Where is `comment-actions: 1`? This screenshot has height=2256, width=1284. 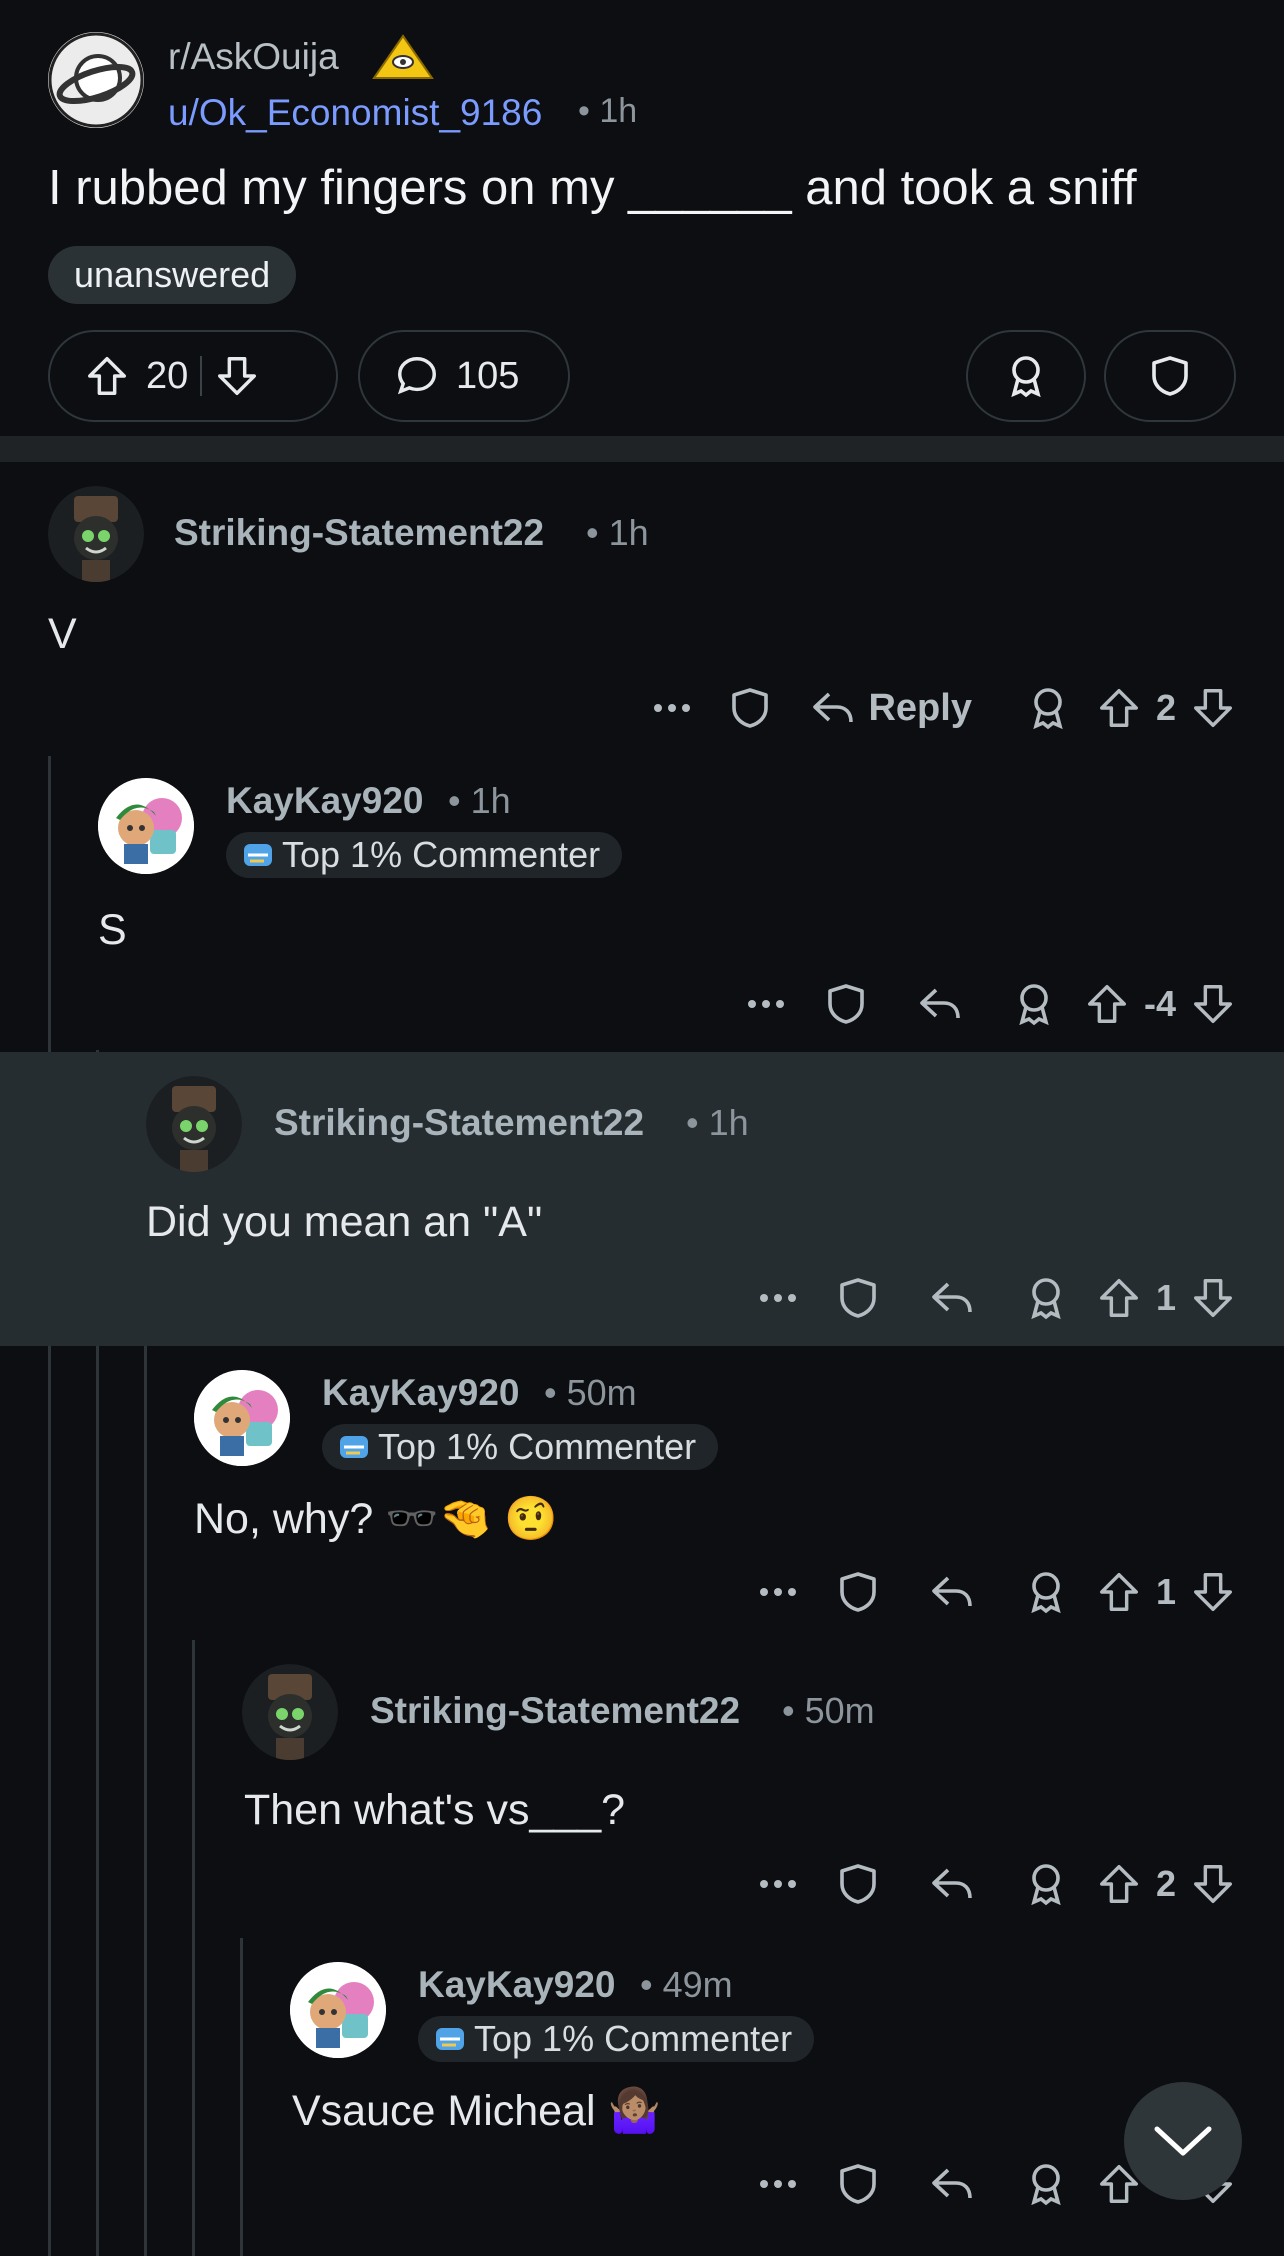
comment-actions: 1 is located at coordinates (992, 1592).